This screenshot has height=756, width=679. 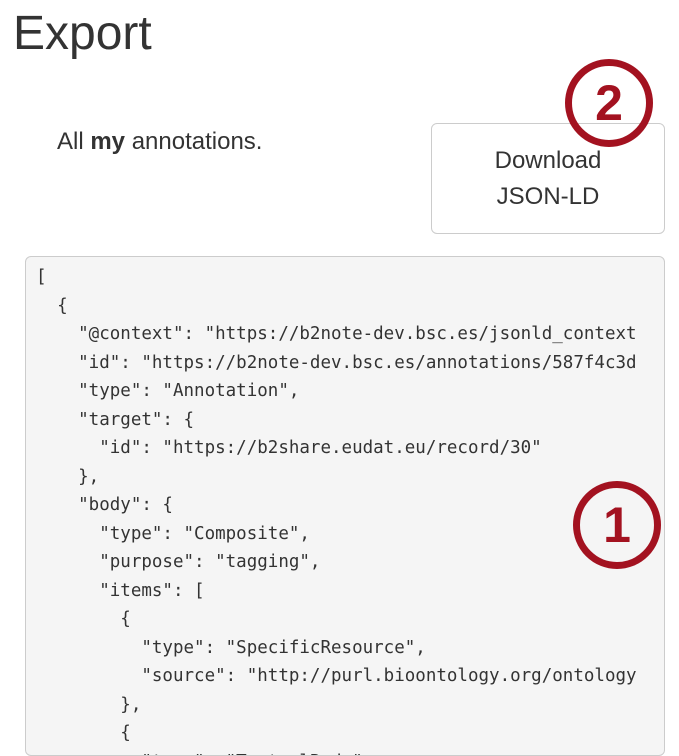 What do you see at coordinates (350, 562) in the screenshot?
I see `code-line: "purpose": "tagging",` at bounding box center [350, 562].